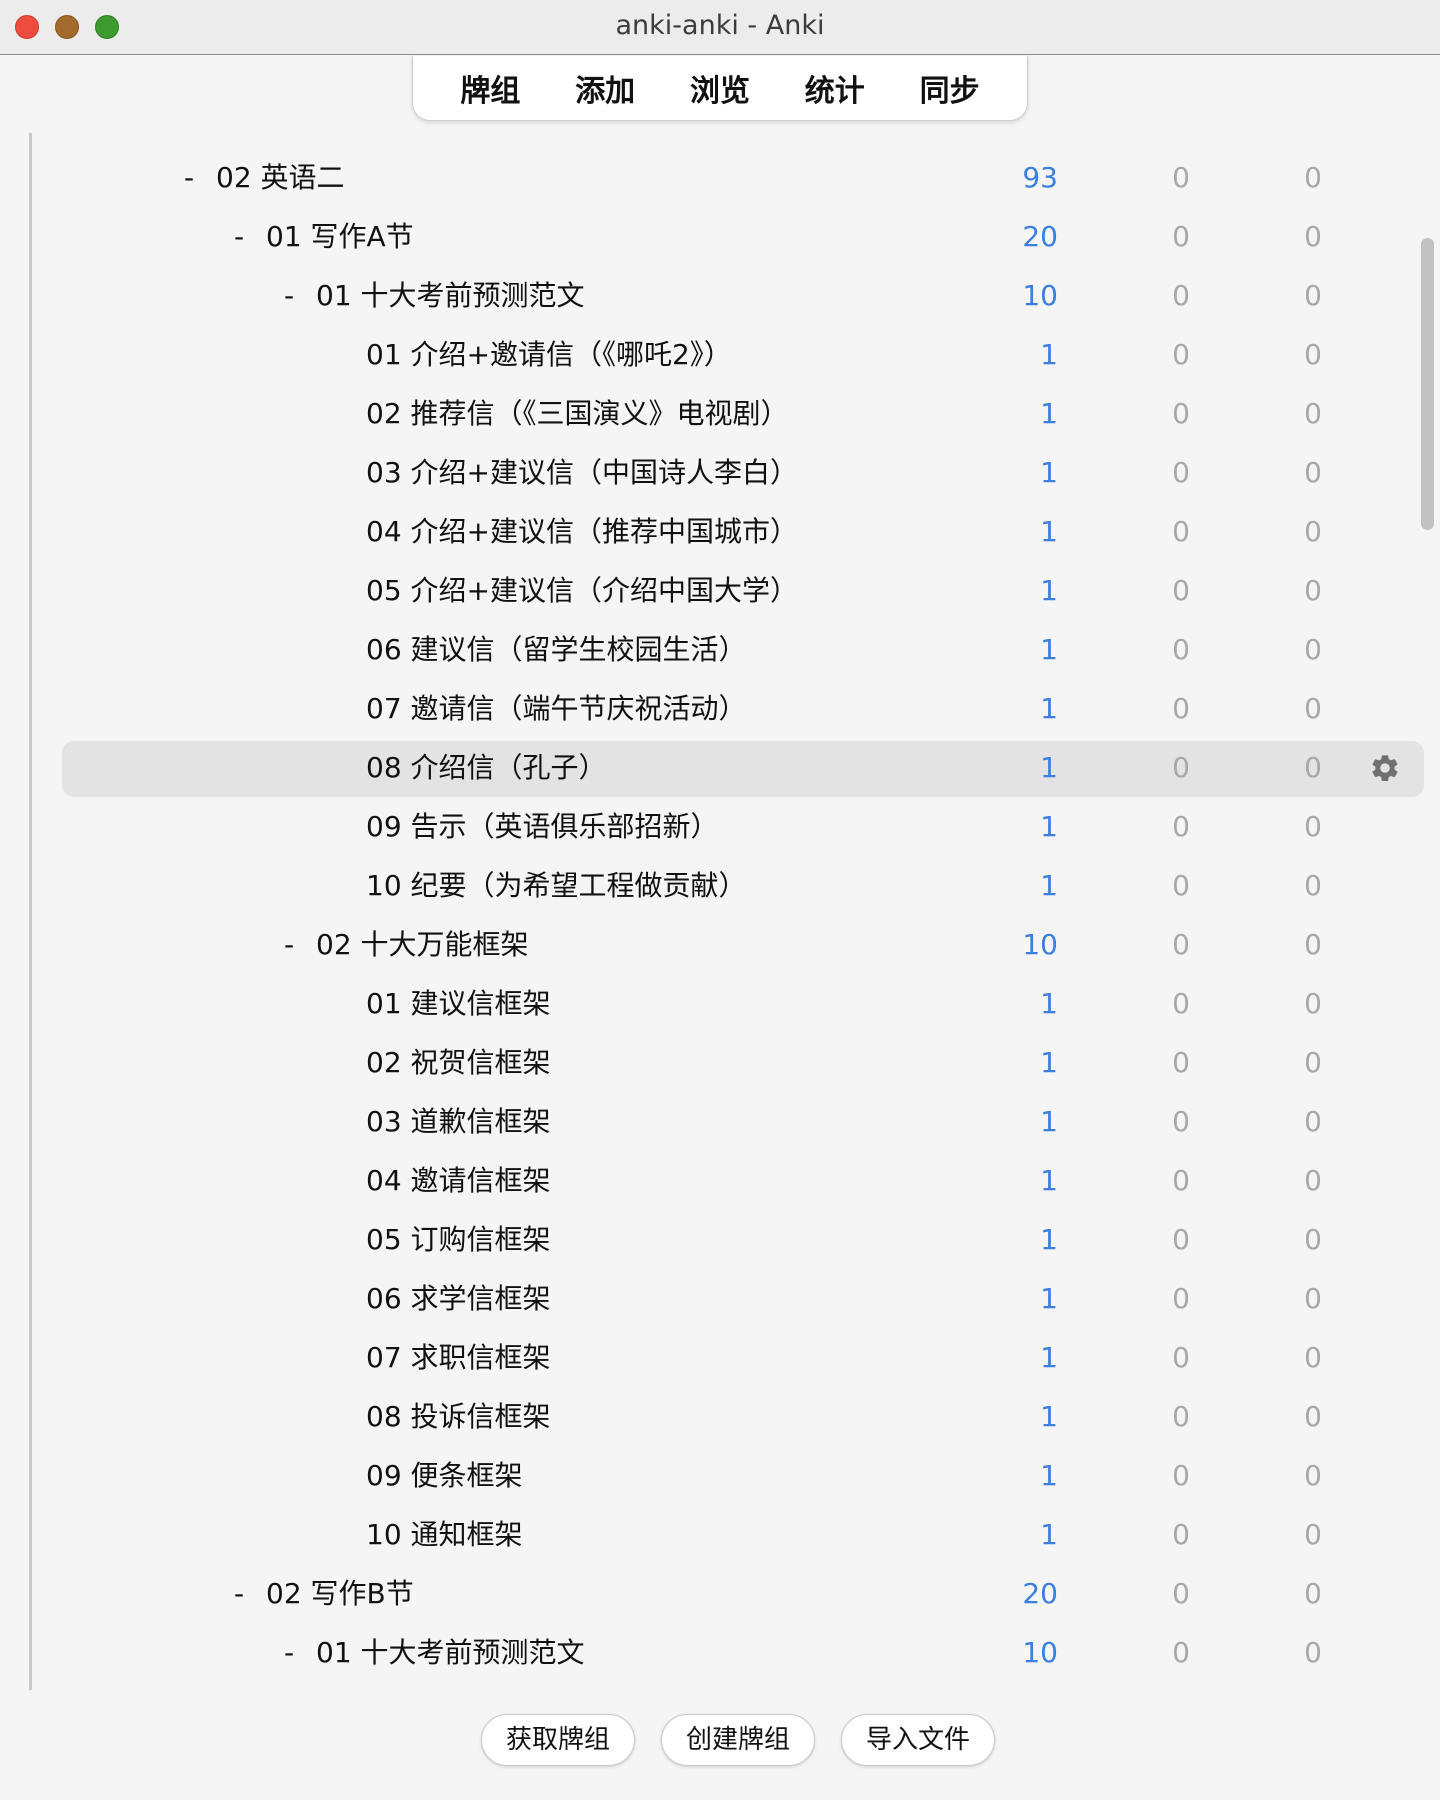 This screenshot has width=1440, height=1800. What do you see at coordinates (458, 1298) in the screenshot?
I see `deck-name: 06 求学信框架` at bounding box center [458, 1298].